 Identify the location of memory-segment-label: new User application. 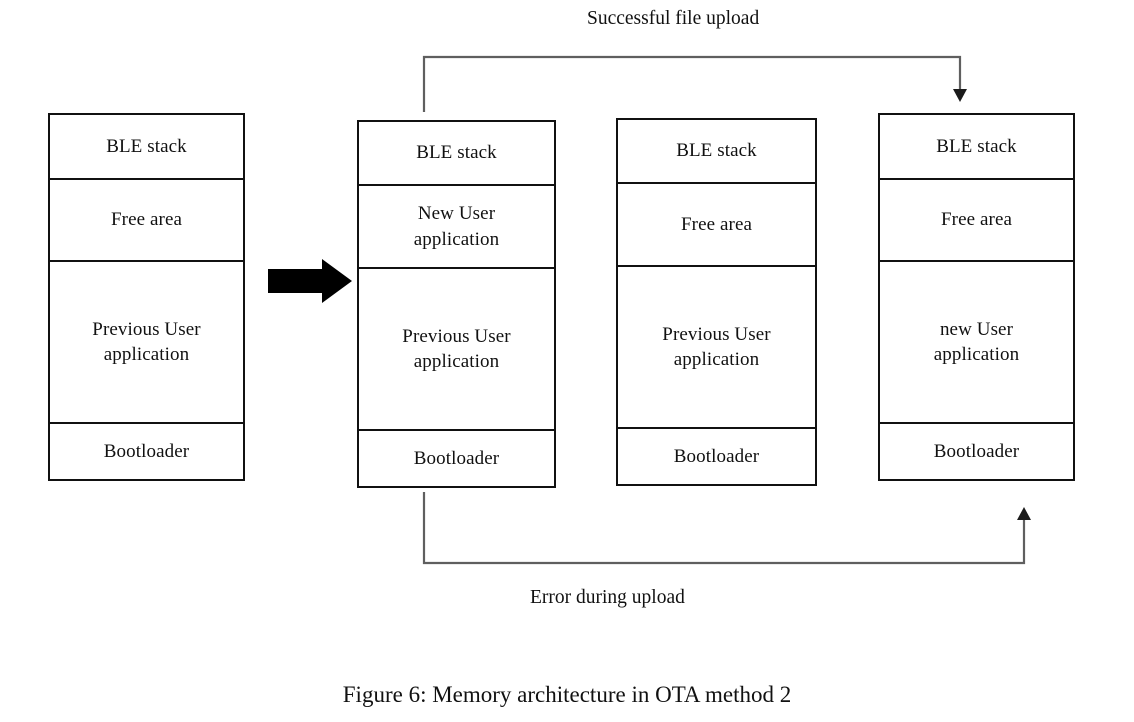
(976, 341).